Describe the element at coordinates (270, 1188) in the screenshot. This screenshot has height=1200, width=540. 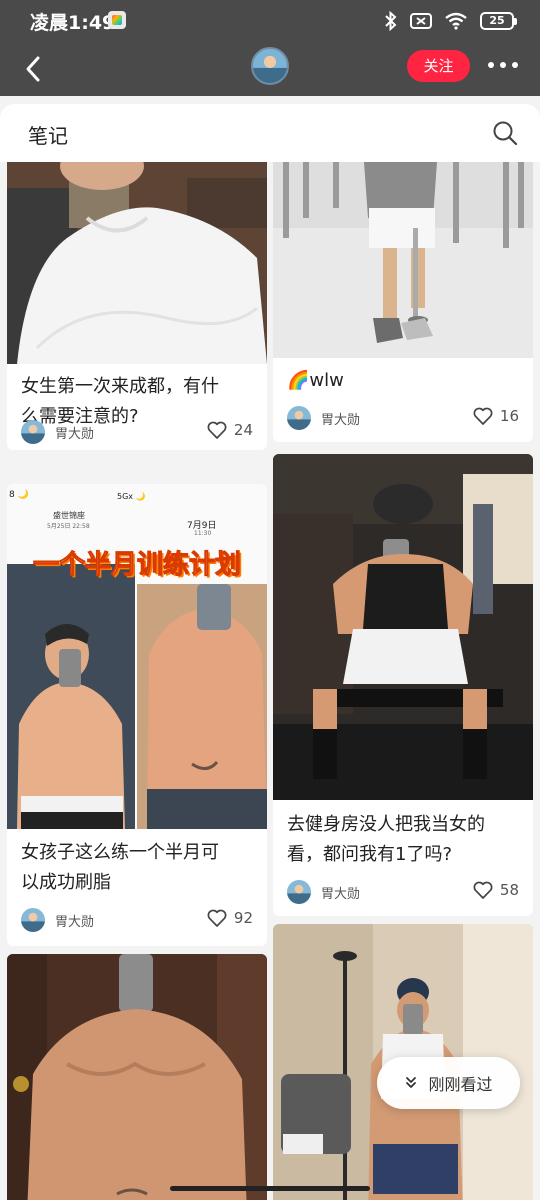
I see `home-indicator` at that location.